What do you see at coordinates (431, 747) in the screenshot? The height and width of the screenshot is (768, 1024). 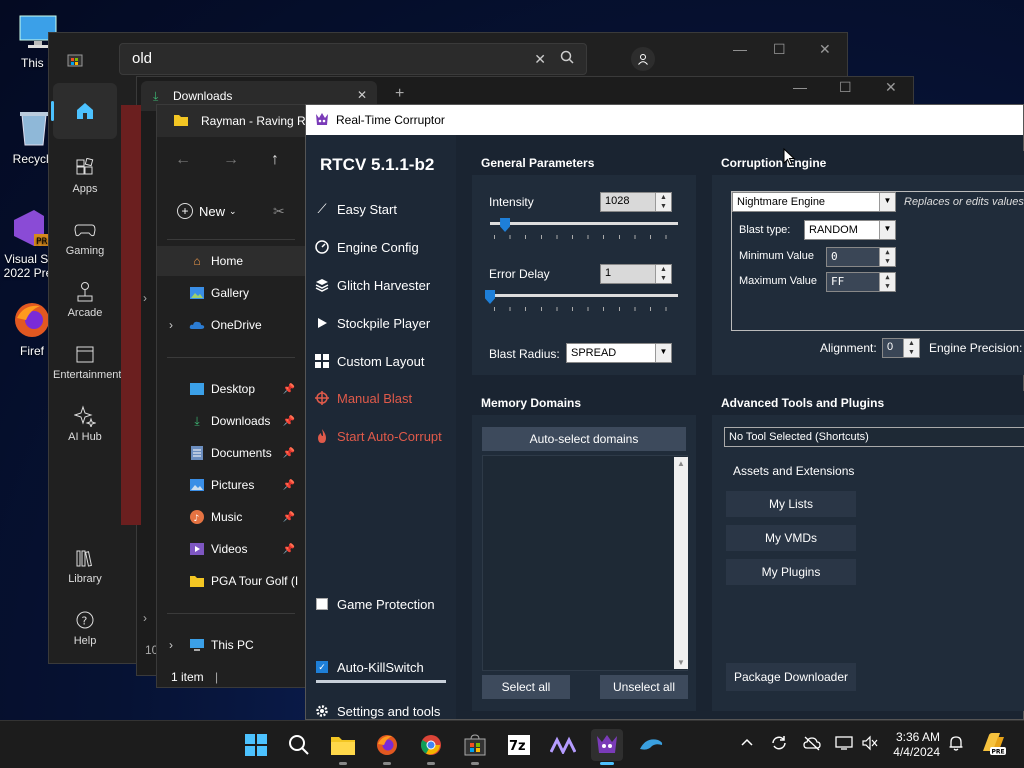 I see `taskbar-chrome` at bounding box center [431, 747].